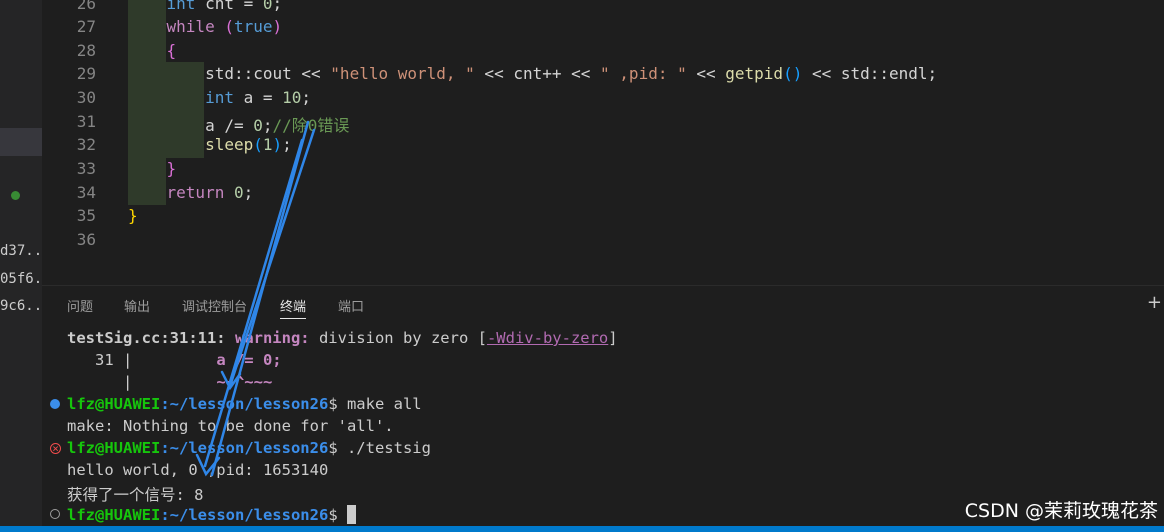 This screenshot has height=532, width=1164. Describe the element at coordinates (337, 515) in the screenshot. I see `command-text: $` at that location.